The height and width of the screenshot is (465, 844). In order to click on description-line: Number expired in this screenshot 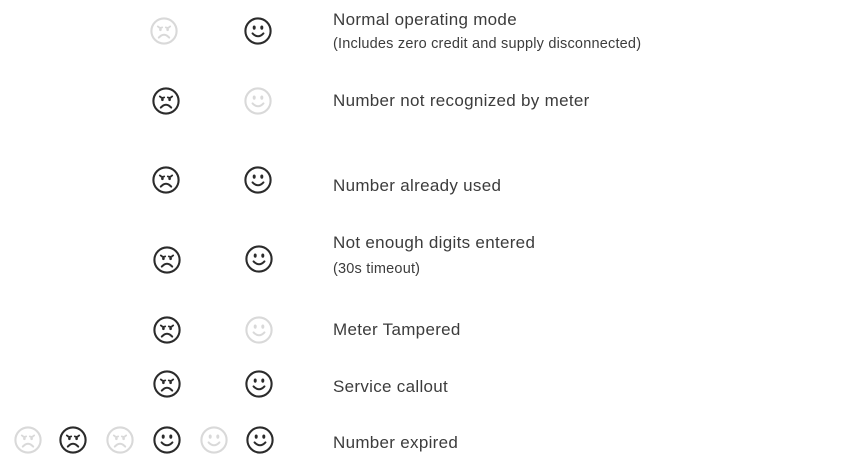, I will do `click(396, 442)`.